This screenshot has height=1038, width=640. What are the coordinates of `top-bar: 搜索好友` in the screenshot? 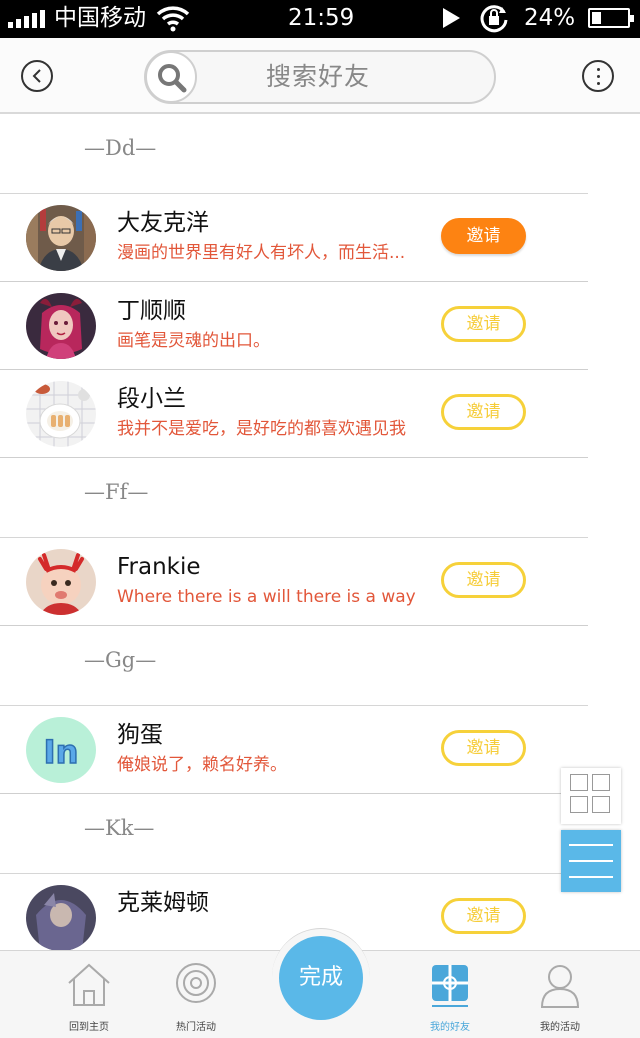 It's located at (320, 76).